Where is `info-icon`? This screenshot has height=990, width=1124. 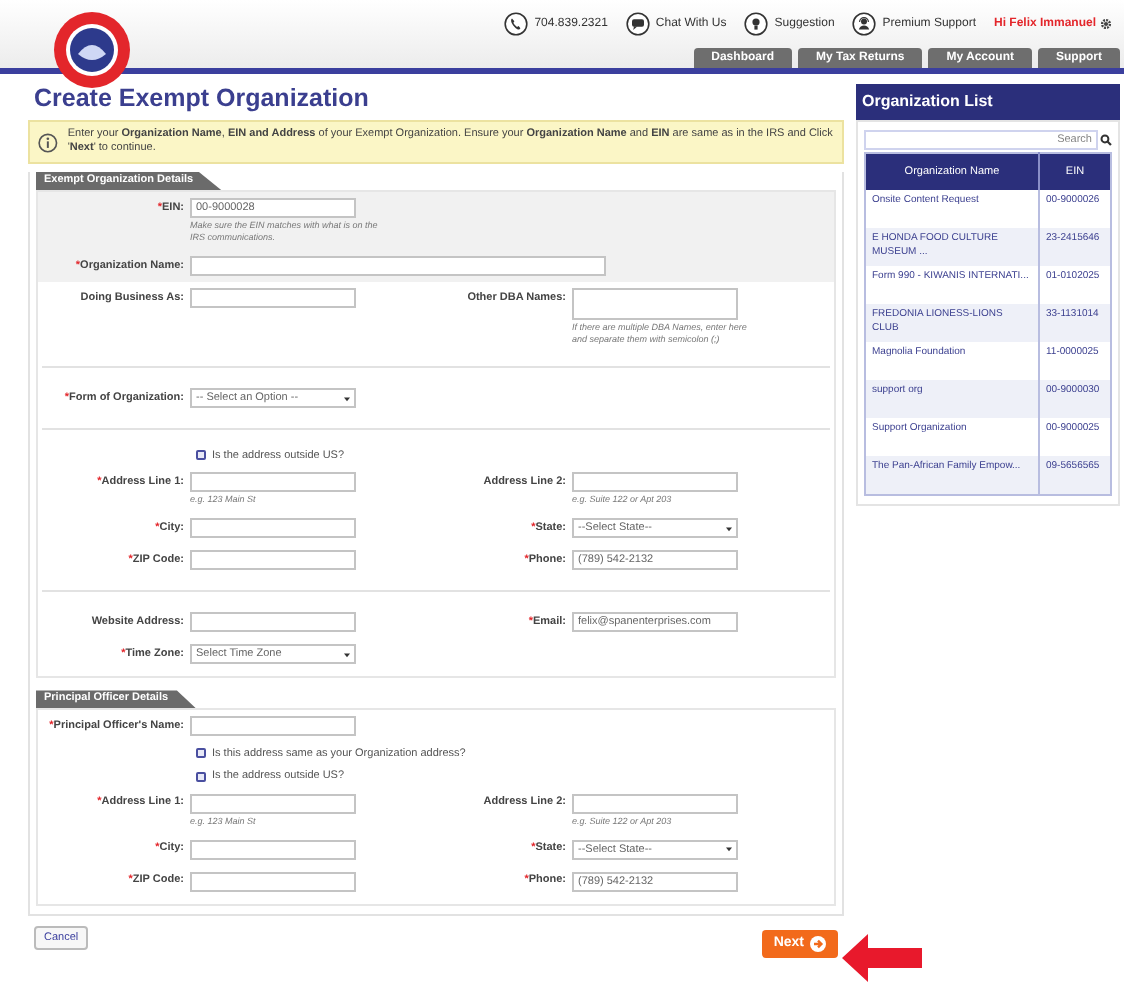
info-icon is located at coordinates (48, 142).